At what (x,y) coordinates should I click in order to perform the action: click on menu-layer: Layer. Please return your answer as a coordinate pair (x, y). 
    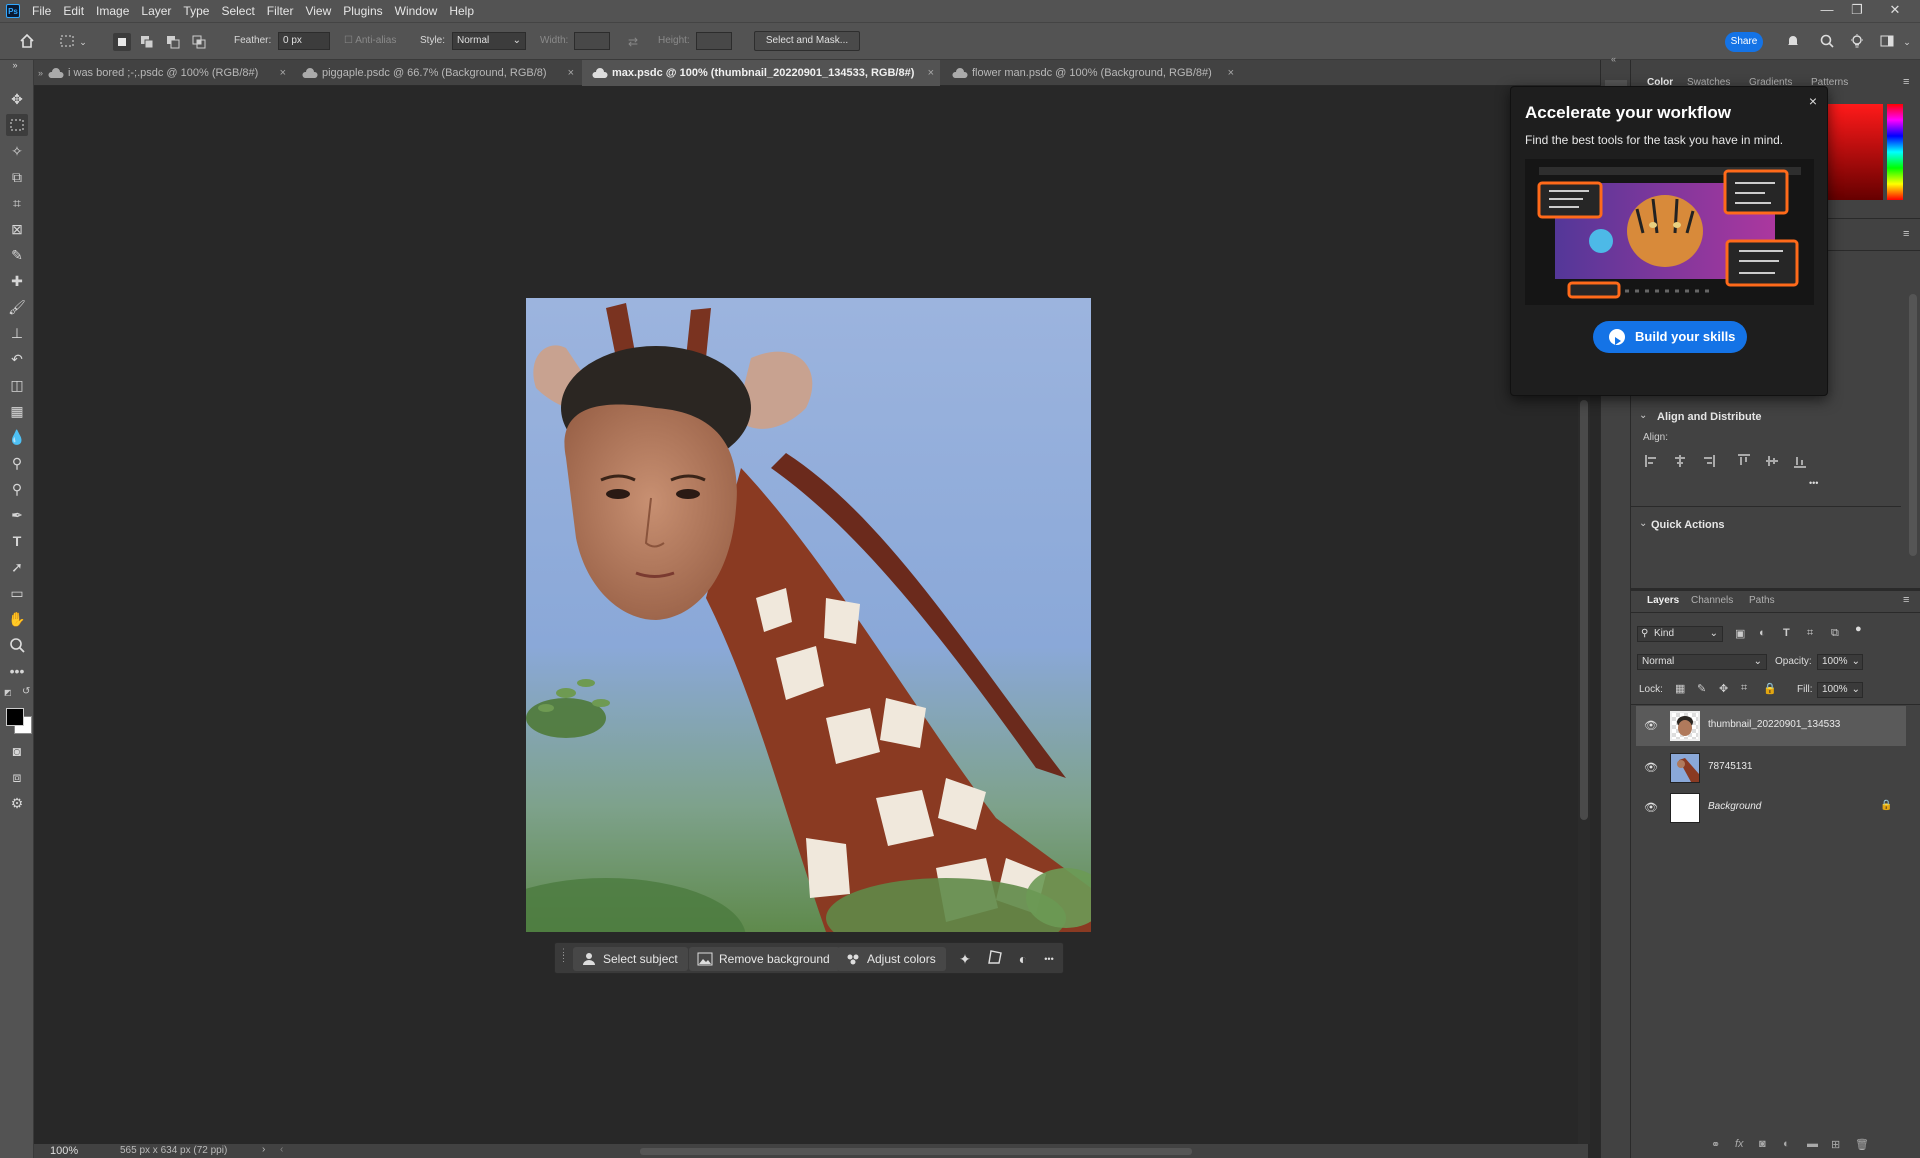
    Looking at the image, I should click on (156, 11).